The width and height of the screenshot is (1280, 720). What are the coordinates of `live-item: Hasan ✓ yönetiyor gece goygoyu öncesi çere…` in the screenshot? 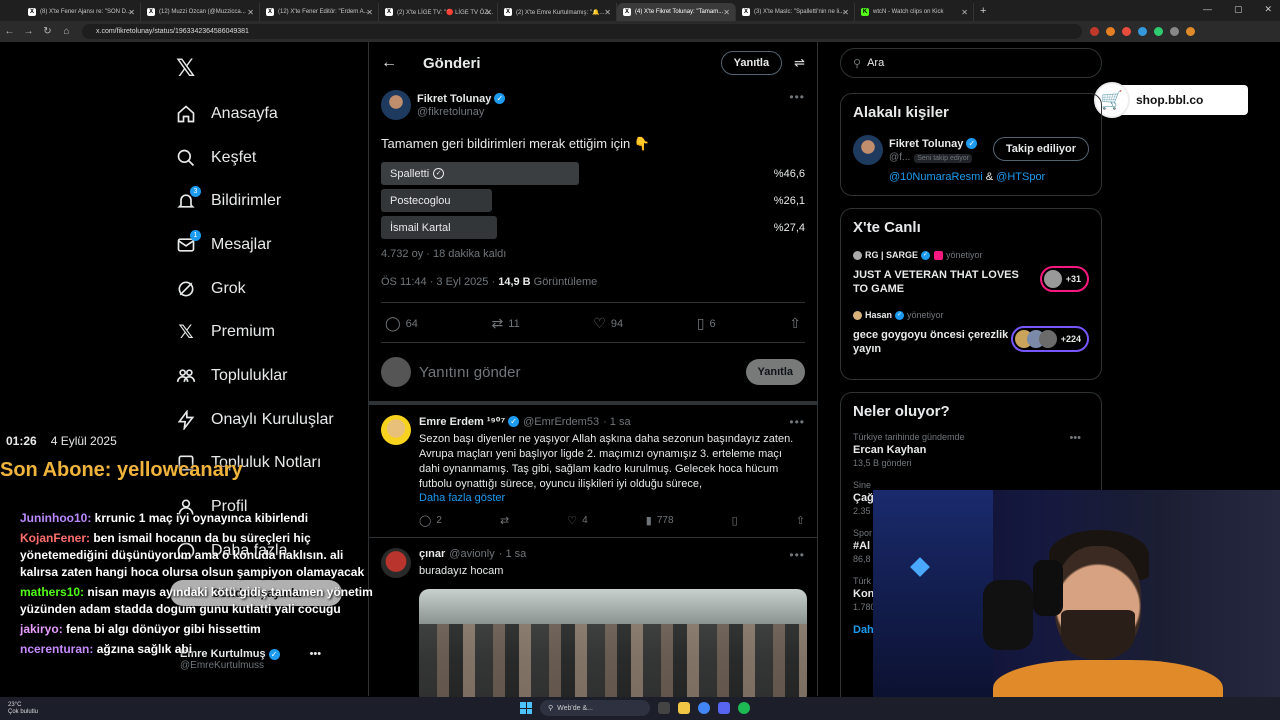 It's located at (971, 333).